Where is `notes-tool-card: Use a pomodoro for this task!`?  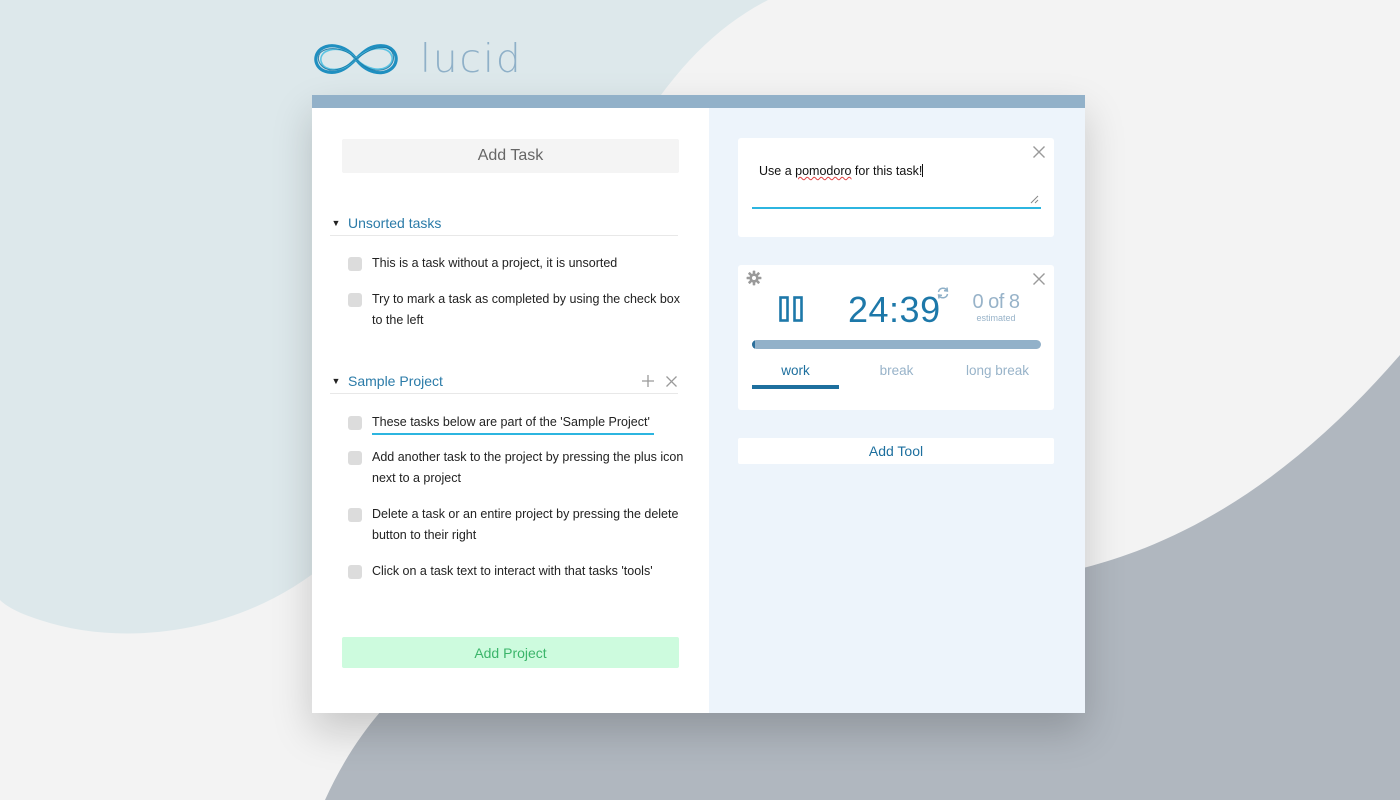
notes-tool-card: Use a pomodoro for this task! is located at coordinates (896, 187).